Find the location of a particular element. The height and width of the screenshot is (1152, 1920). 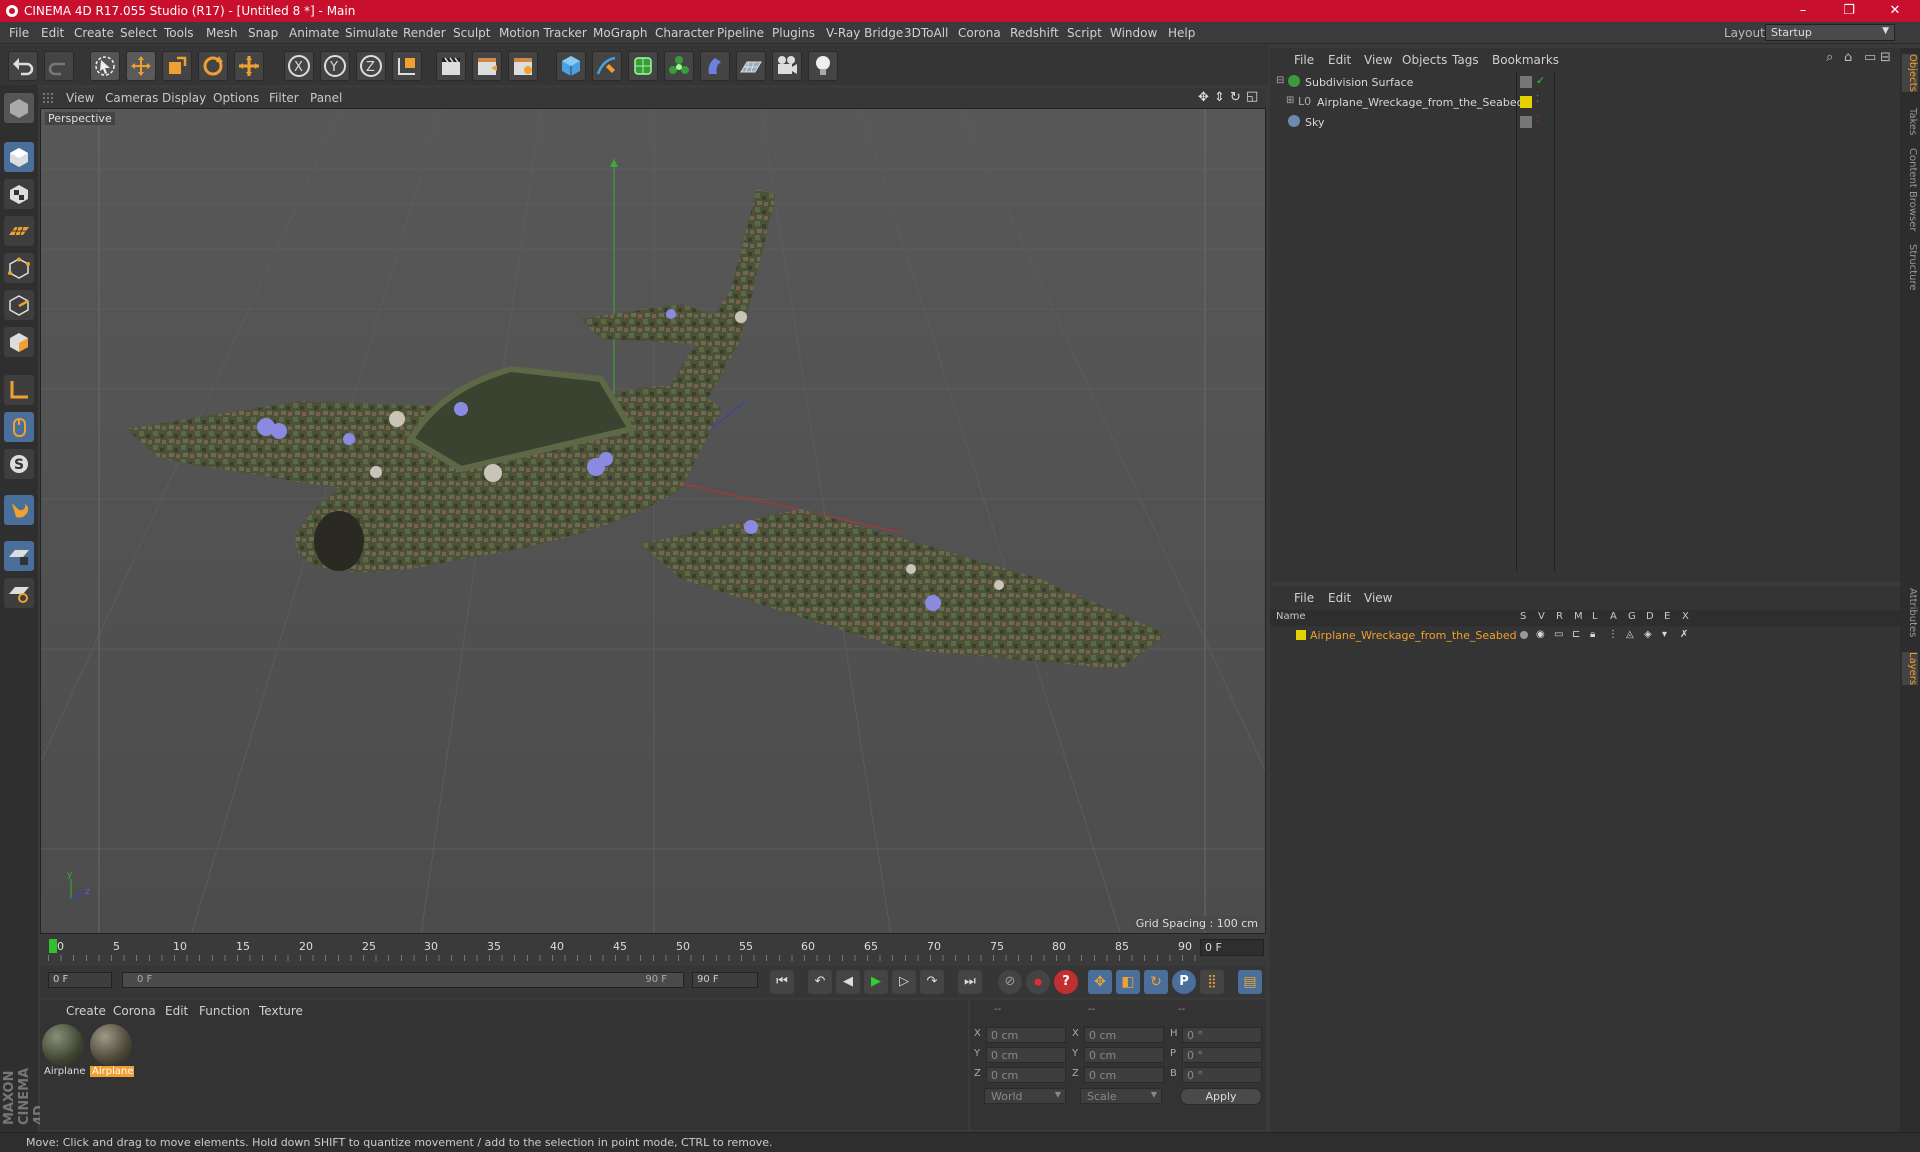

layer-color-swatch is located at coordinates (1301, 635).